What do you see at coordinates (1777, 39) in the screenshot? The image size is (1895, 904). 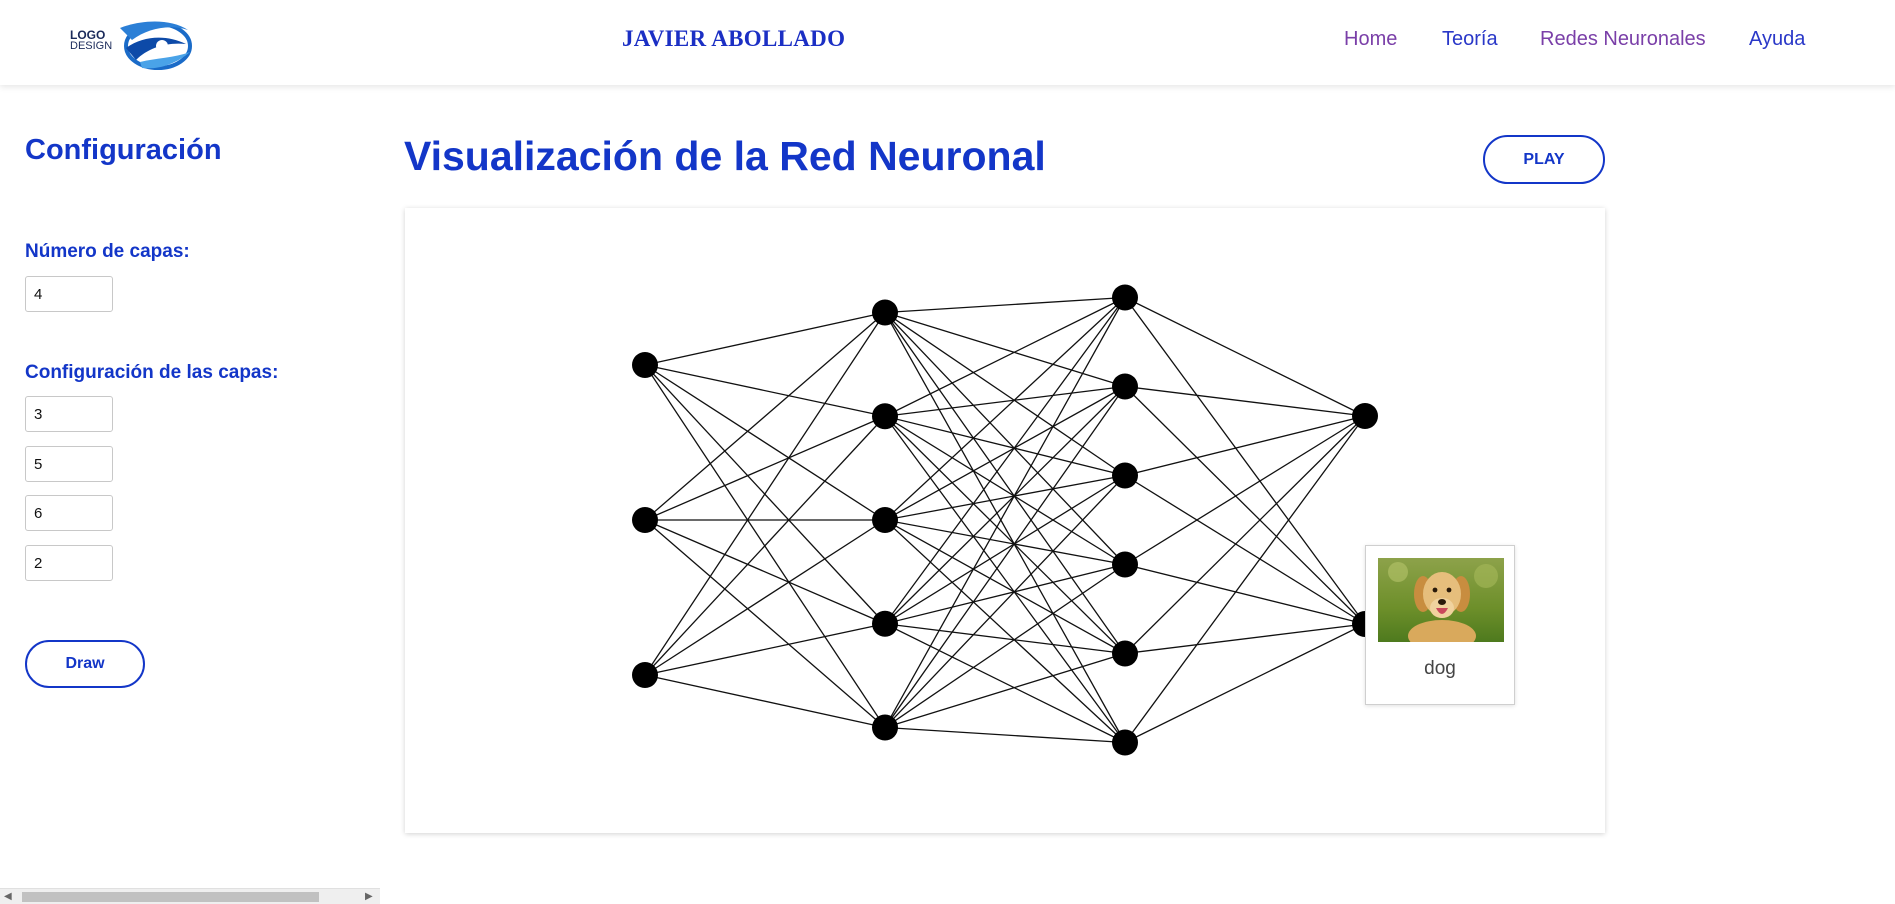 I see `nav-ayuda: Ayuda` at bounding box center [1777, 39].